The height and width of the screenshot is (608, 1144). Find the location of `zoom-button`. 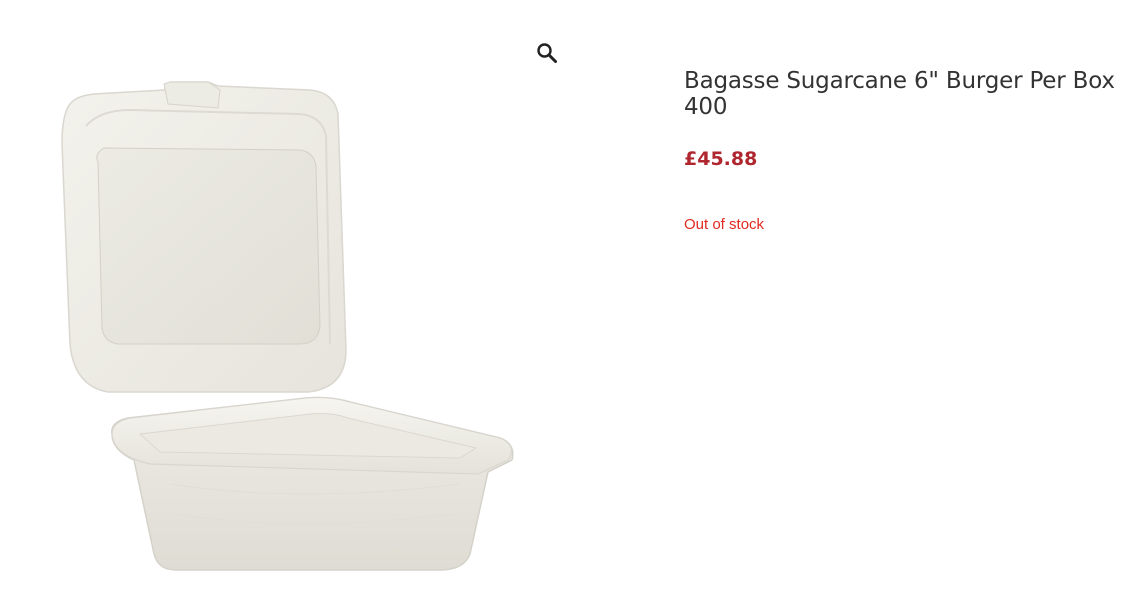

zoom-button is located at coordinates (547, 53).